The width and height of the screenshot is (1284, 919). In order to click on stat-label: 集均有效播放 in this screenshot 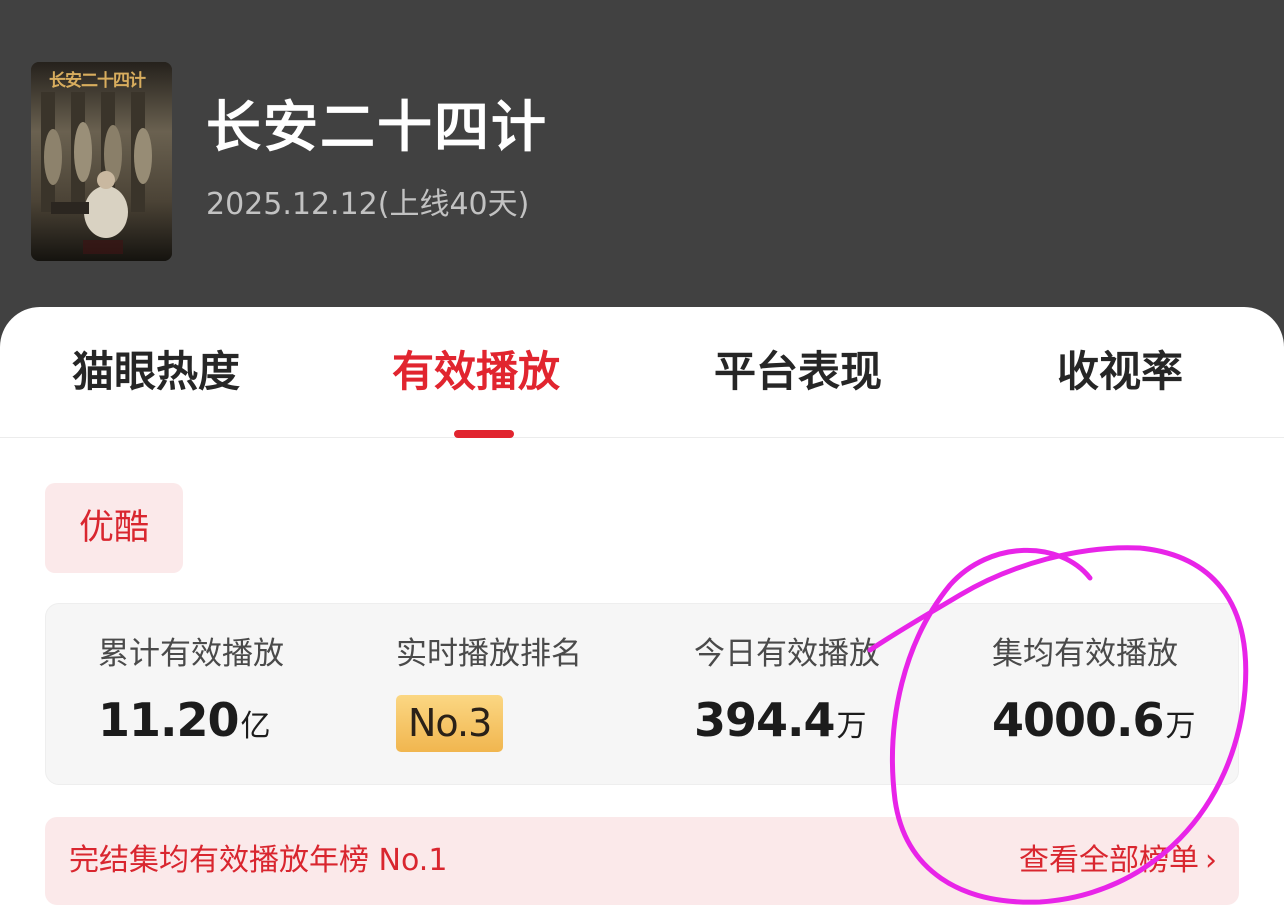, I will do `click(1085, 654)`.